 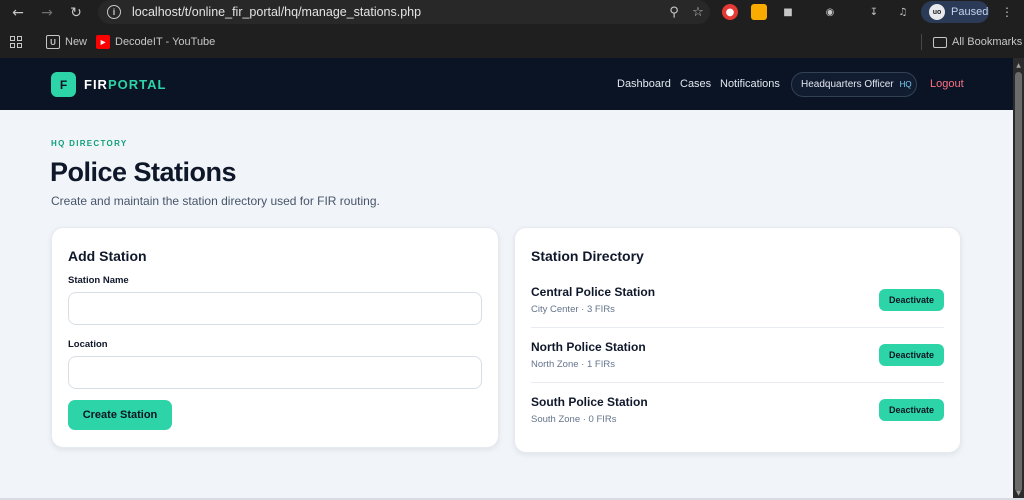 What do you see at coordinates (589, 402) in the screenshot?
I see `station-name: South Police Station` at bounding box center [589, 402].